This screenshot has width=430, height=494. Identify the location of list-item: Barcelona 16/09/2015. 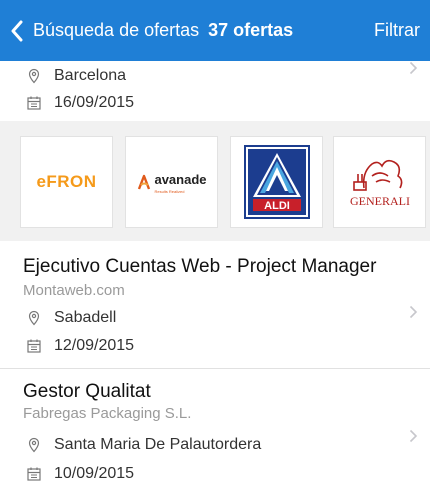
(215, 91).